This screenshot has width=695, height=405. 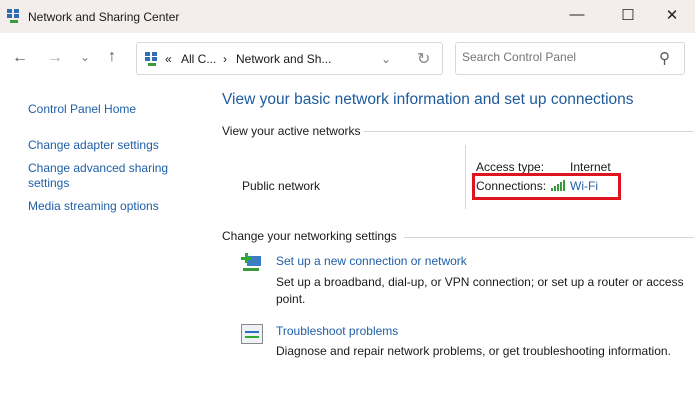 I want to click on close-button: ✕, so click(x=672, y=16).